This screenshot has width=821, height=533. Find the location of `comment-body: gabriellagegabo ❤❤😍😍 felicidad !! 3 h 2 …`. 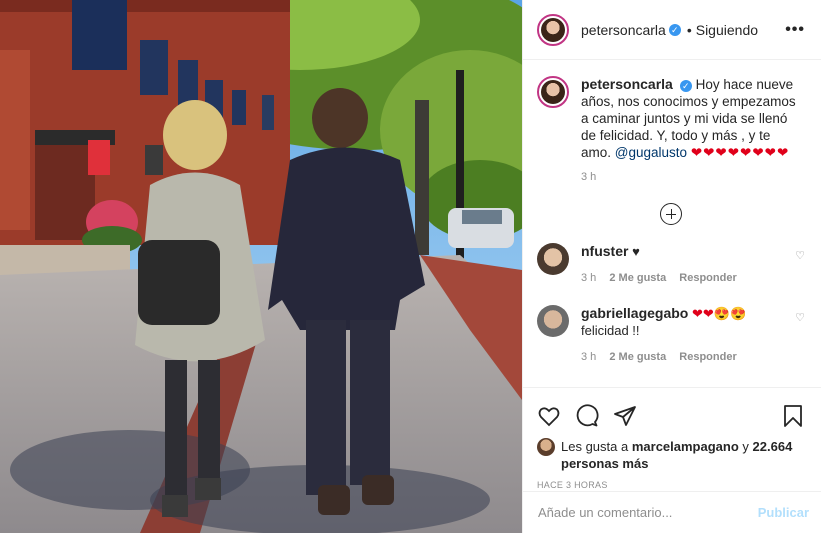

comment-body: gabriellagegabo ❤❤😍😍 felicidad !! 3 h 2 … is located at coordinates (681, 335).